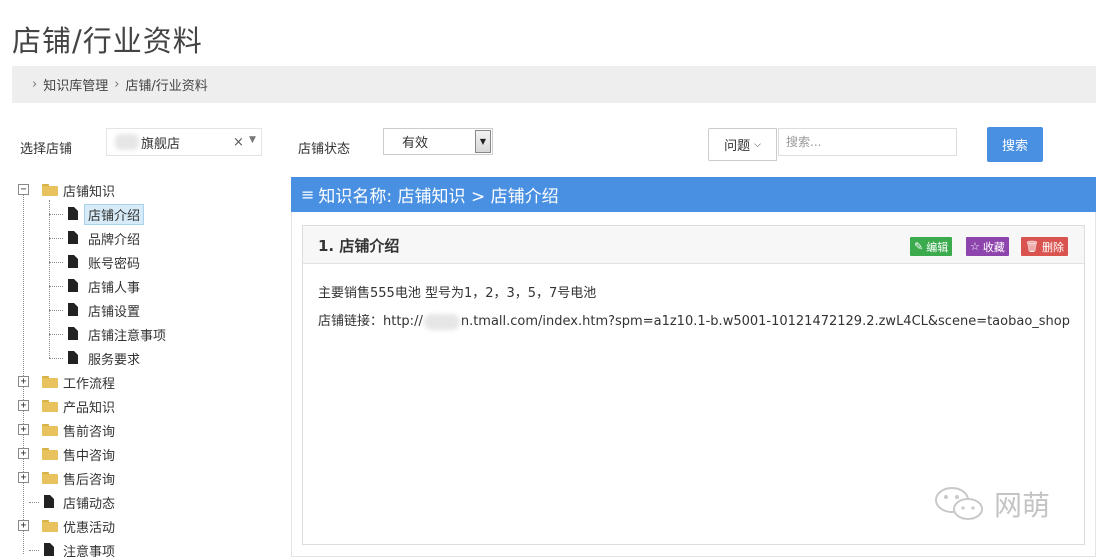 This screenshot has height=557, width=1098. Describe the element at coordinates (937, 247) in the screenshot. I see `edit-button-label: 编辑` at that location.